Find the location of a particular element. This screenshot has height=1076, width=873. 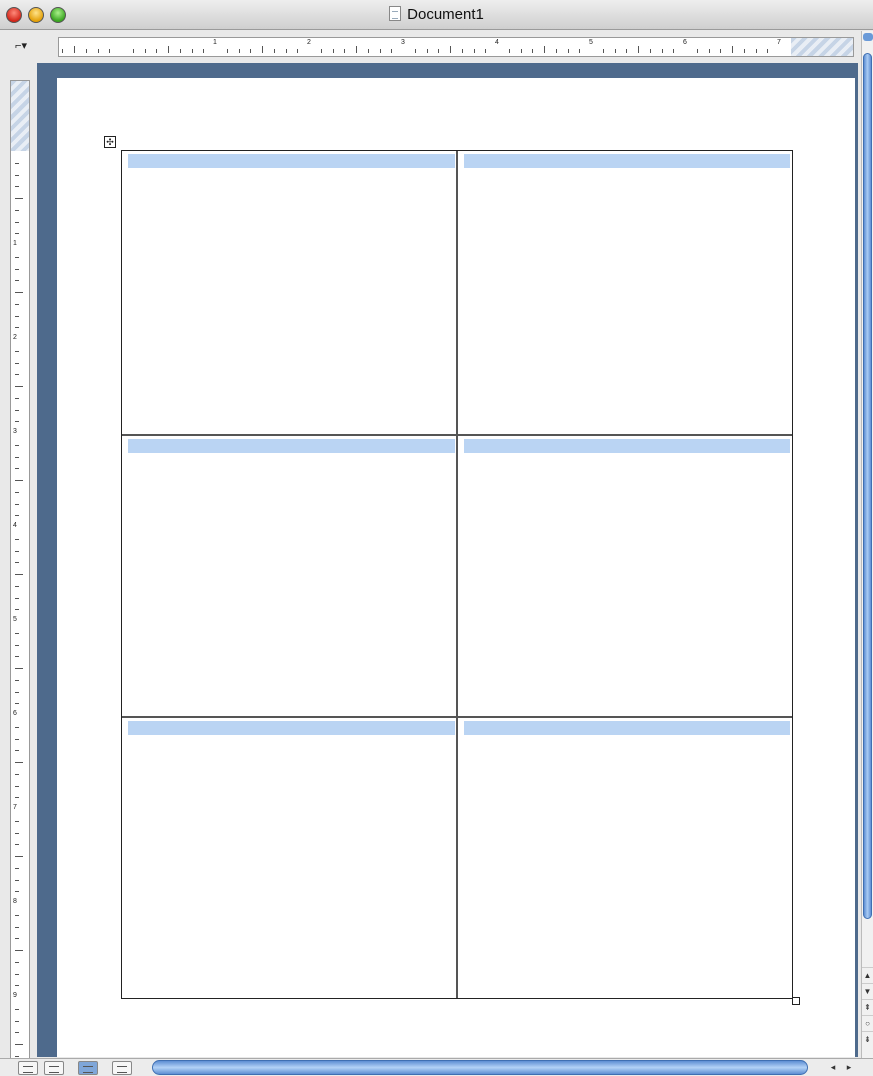

table-cell-r2c2 is located at coordinates (625, 576).